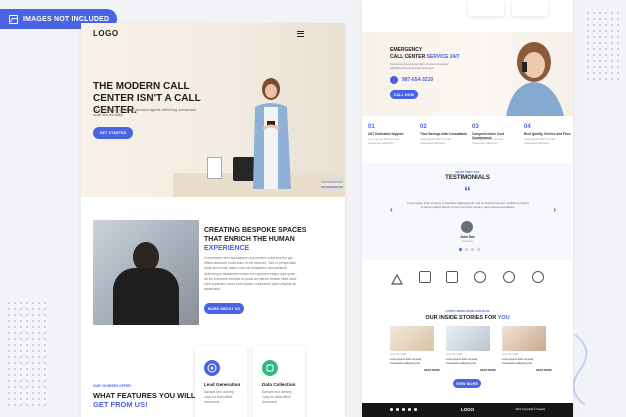 The image size is (626, 417). What do you see at coordinates (249, 239) in the screenshot?
I see `about-title-line2: THAT ENRICH THE HUMAN` at bounding box center [249, 239].